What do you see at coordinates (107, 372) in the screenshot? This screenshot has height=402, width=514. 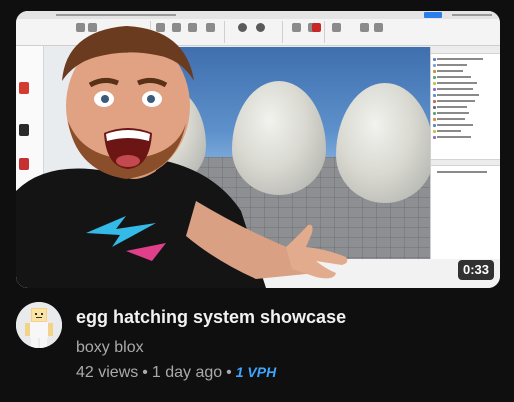 I see `view-count: 42 views` at bounding box center [107, 372].